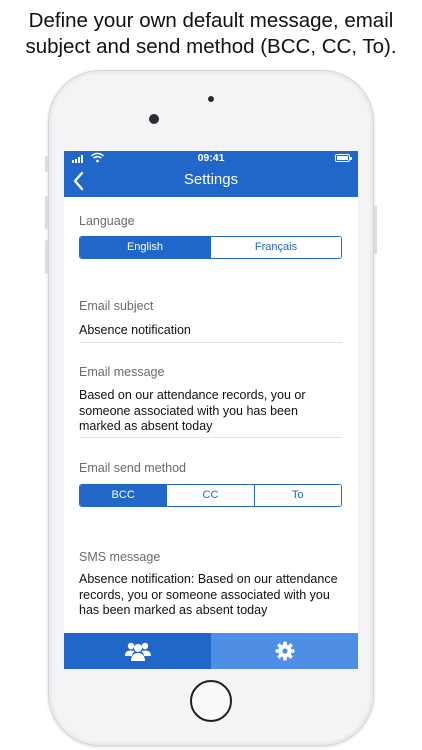 The image size is (422, 750). I want to click on send-method-bcc: BCC, so click(123, 495).